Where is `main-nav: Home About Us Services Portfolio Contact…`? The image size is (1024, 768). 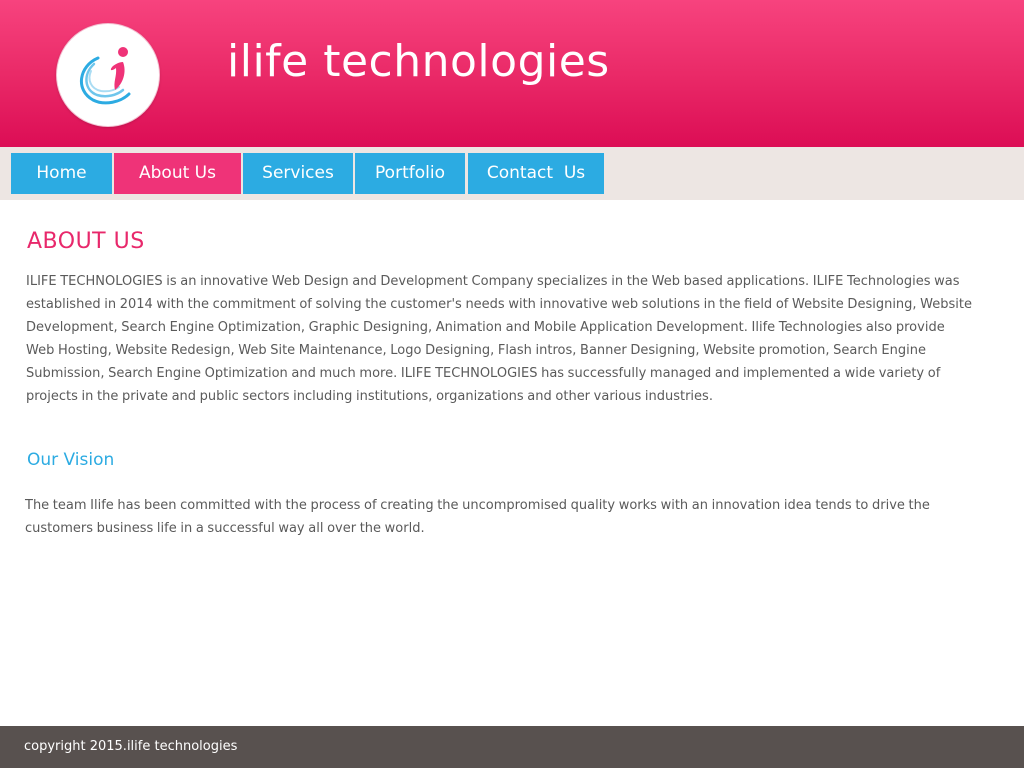 main-nav: Home About Us Services Portfolio Contact… is located at coordinates (512, 173).